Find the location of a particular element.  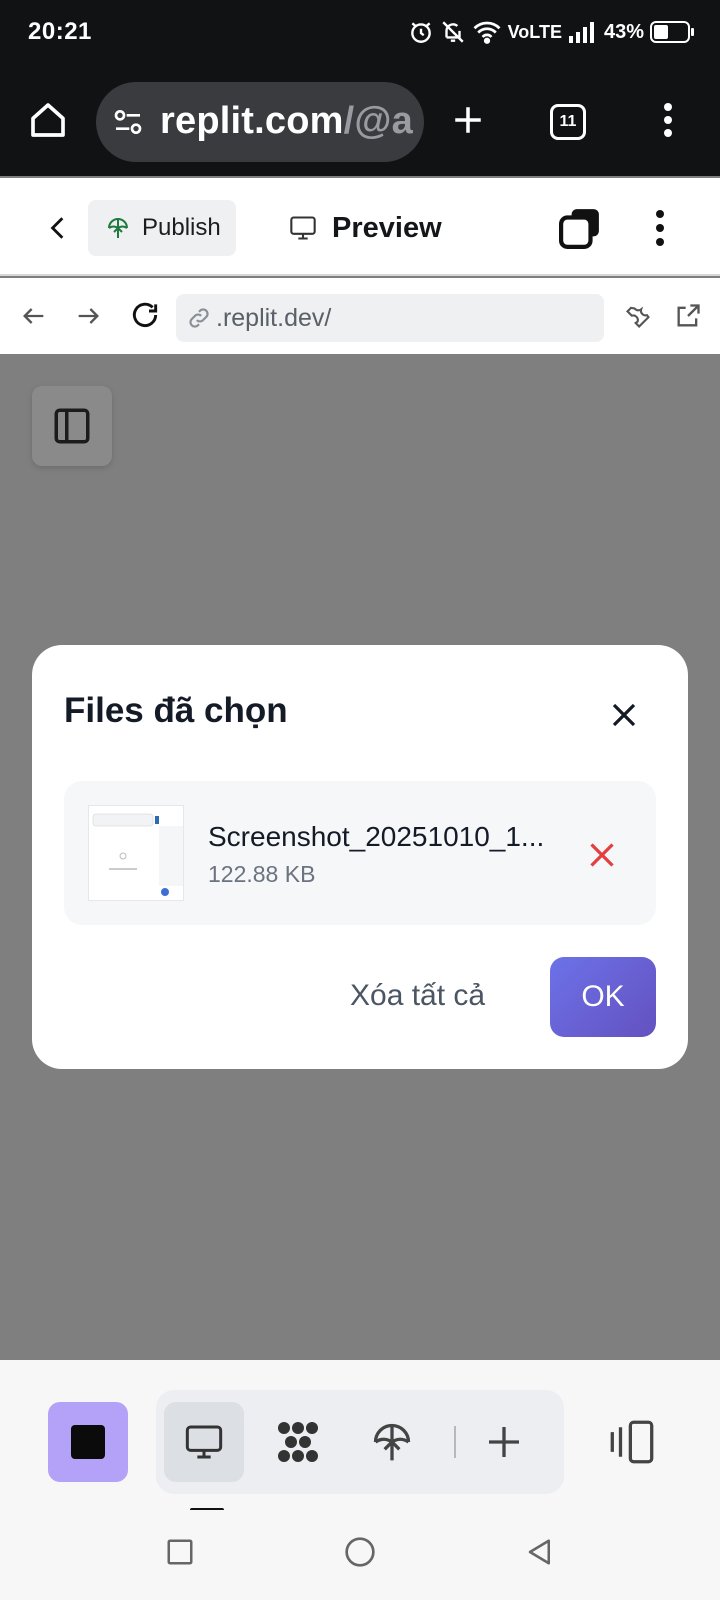

workspace-header: Publish Preview is located at coordinates (360, 227).